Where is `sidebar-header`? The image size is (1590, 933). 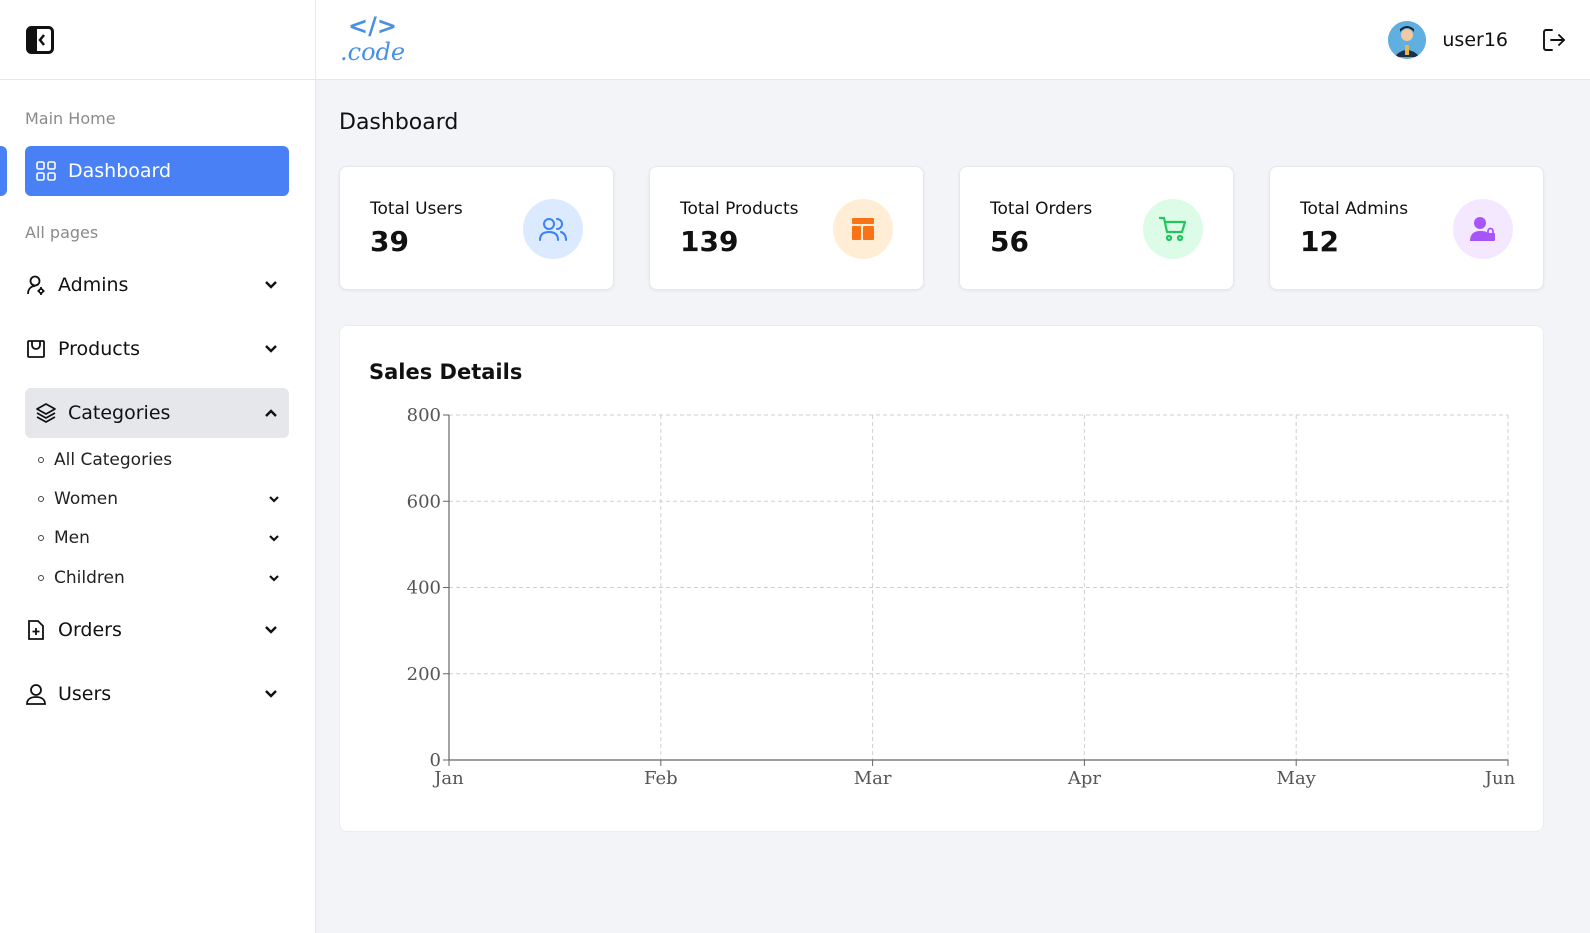
sidebar-header is located at coordinates (157, 40).